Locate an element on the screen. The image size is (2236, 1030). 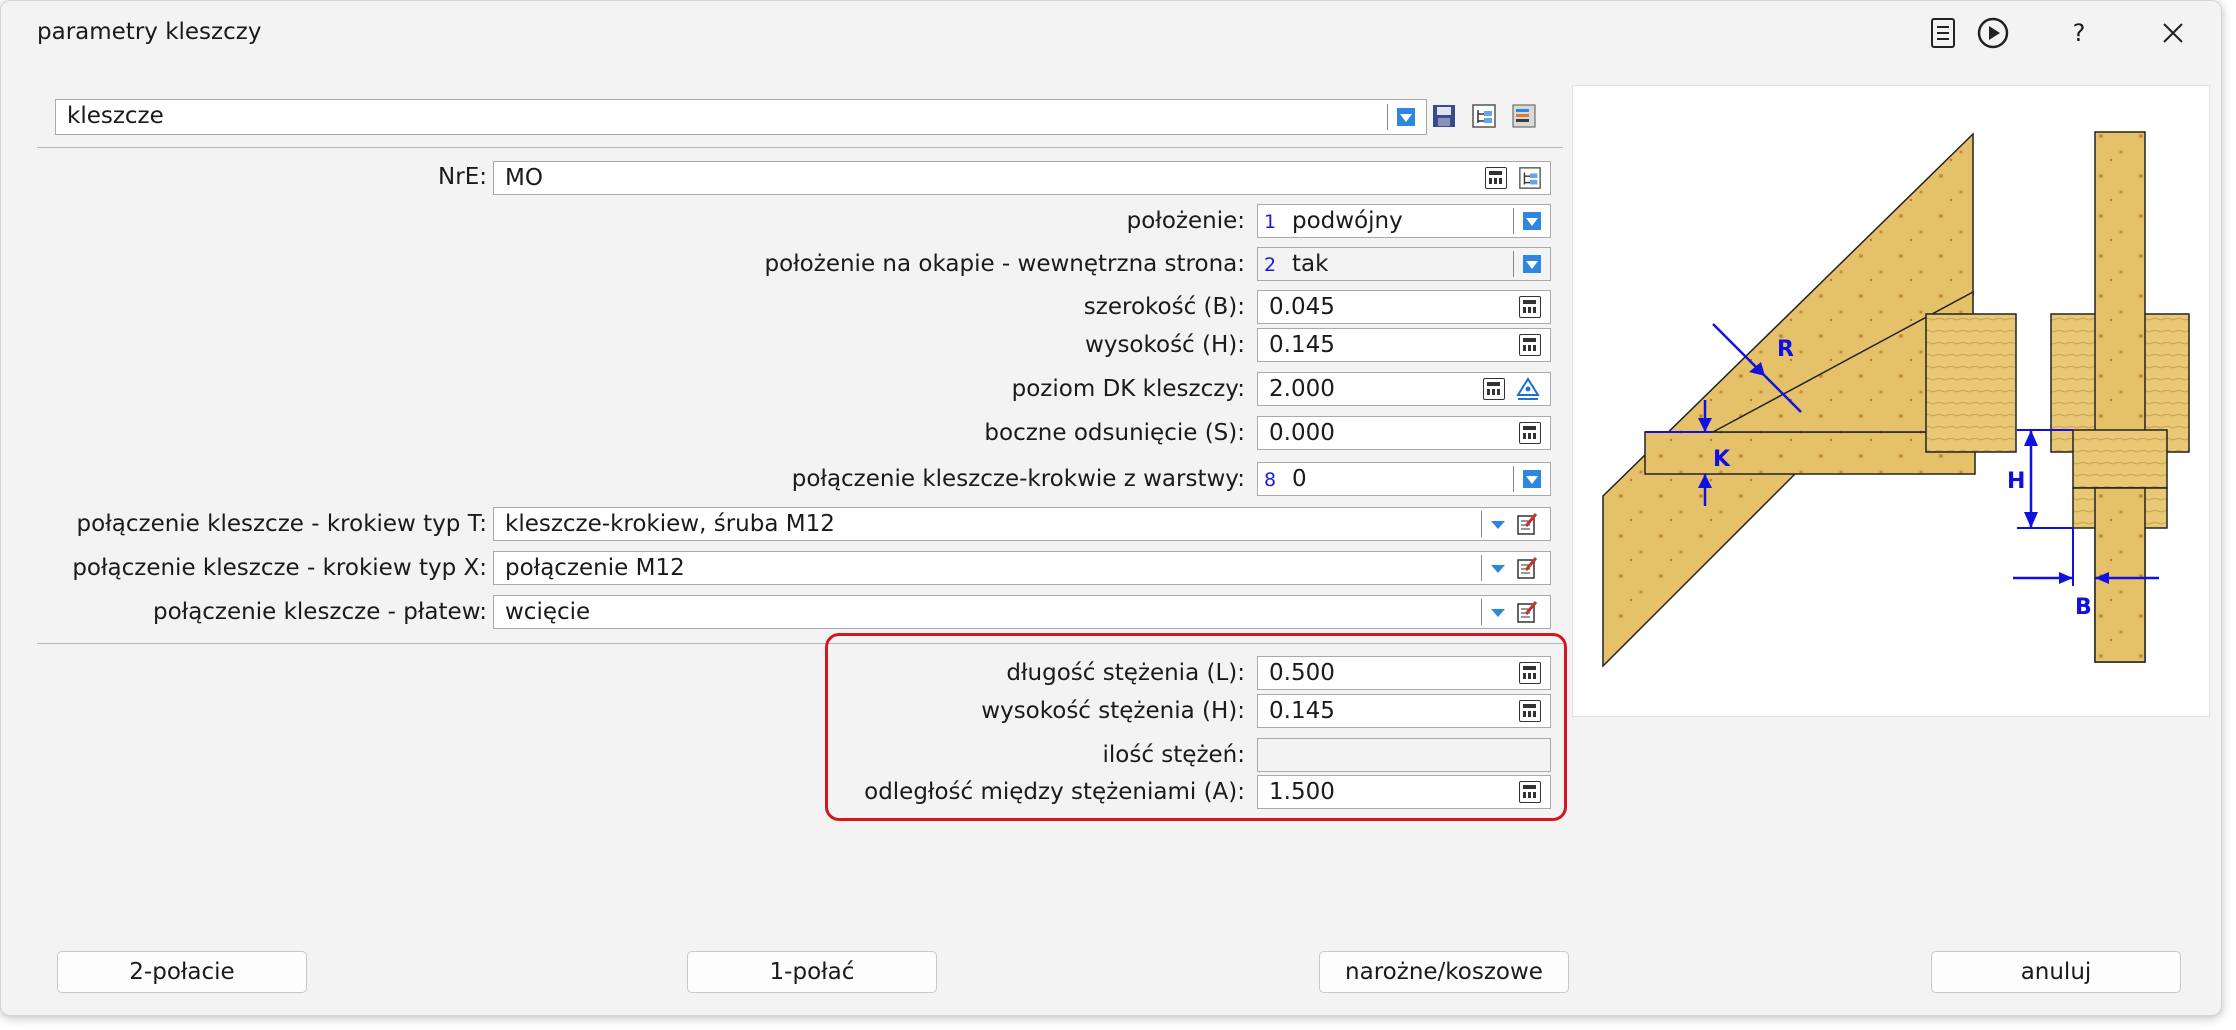
typ-t-edit-icon is located at coordinates (1528, 524).